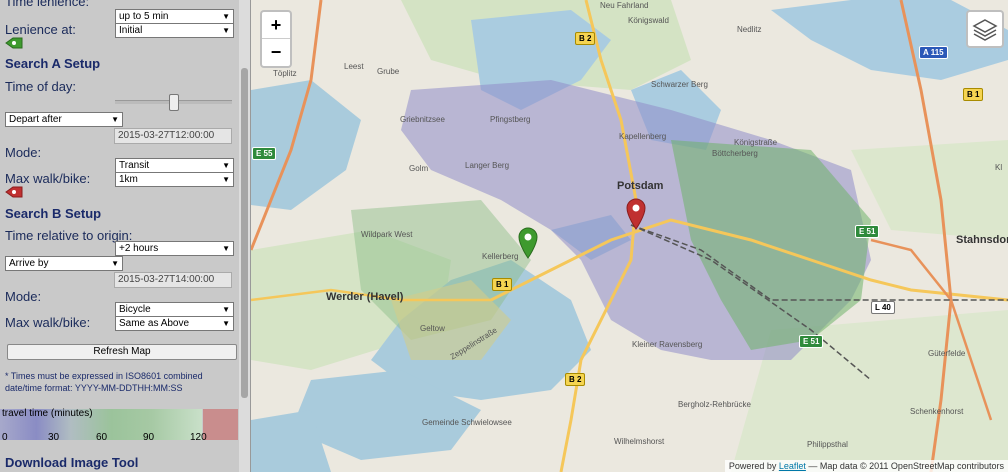  I want to click on legend-tick-120: 120, so click(198, 437).